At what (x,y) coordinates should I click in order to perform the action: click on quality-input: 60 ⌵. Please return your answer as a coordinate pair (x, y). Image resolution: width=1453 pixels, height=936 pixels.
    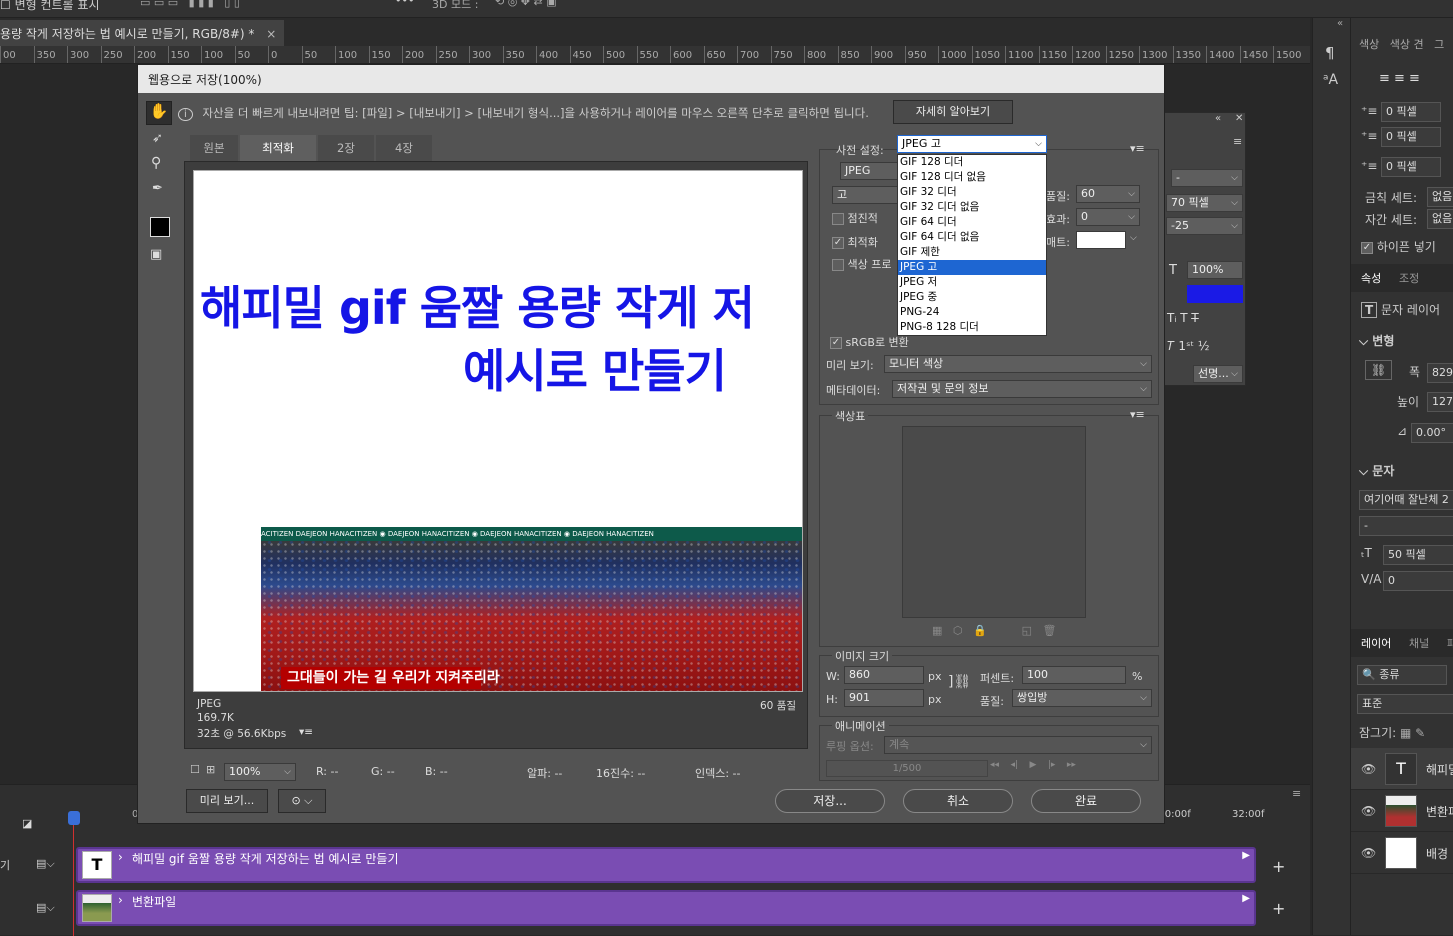
    Looking at the image, I should click on (1108, 194).